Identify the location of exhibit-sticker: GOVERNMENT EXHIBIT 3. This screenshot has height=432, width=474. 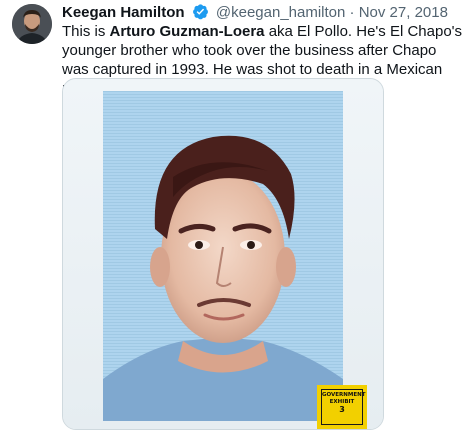
(343, 407).